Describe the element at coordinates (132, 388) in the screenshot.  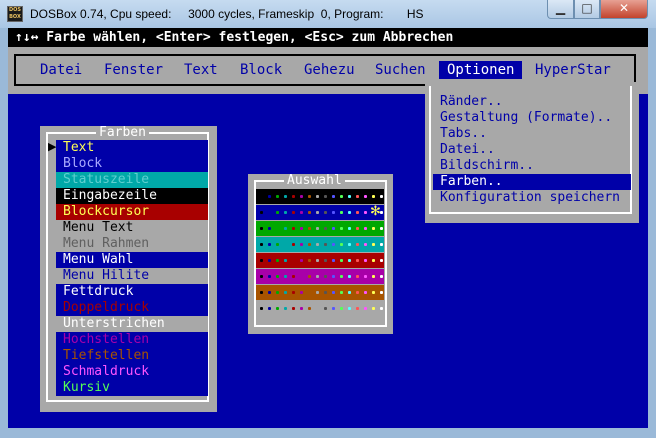
I see `farben-item: Kursiv` at that location.